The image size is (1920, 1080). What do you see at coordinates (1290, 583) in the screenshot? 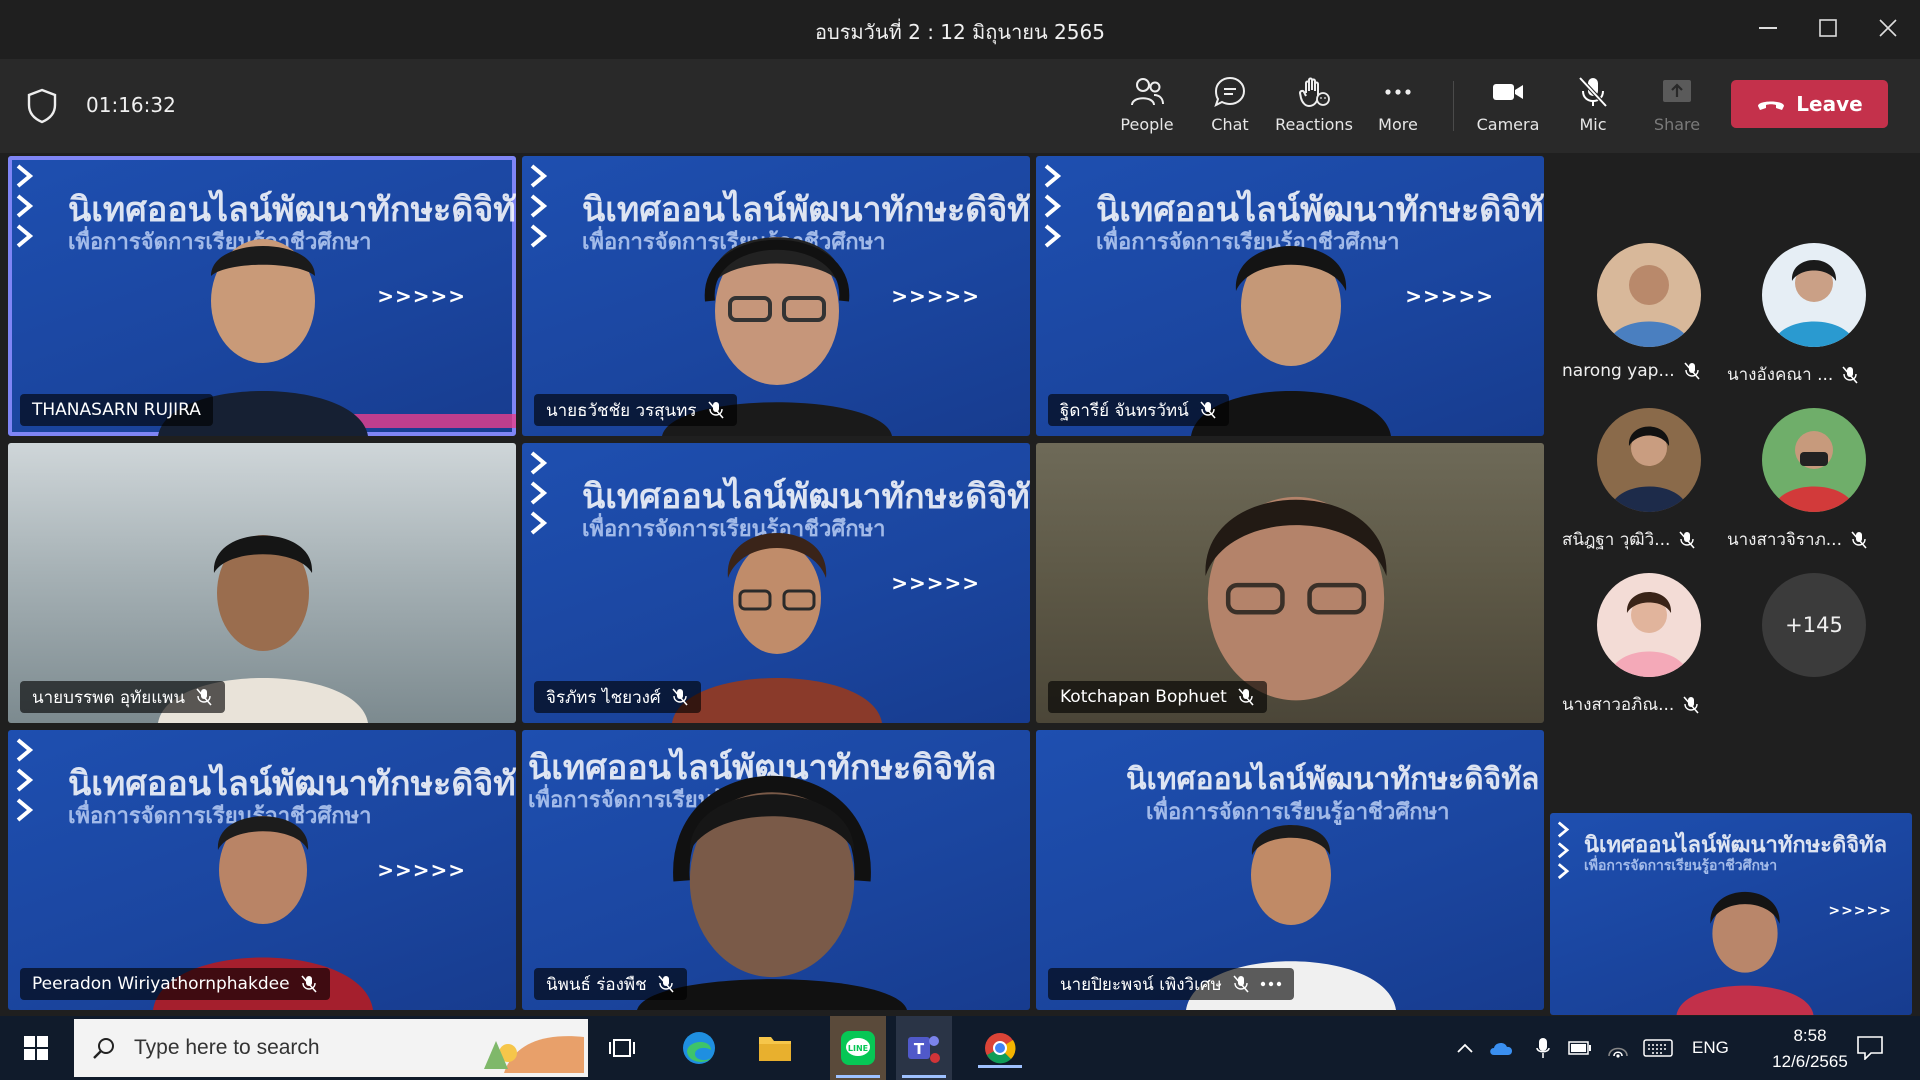
I see `video-tile: Kotchapan Bophuet` at bounding box center [1290, 583].